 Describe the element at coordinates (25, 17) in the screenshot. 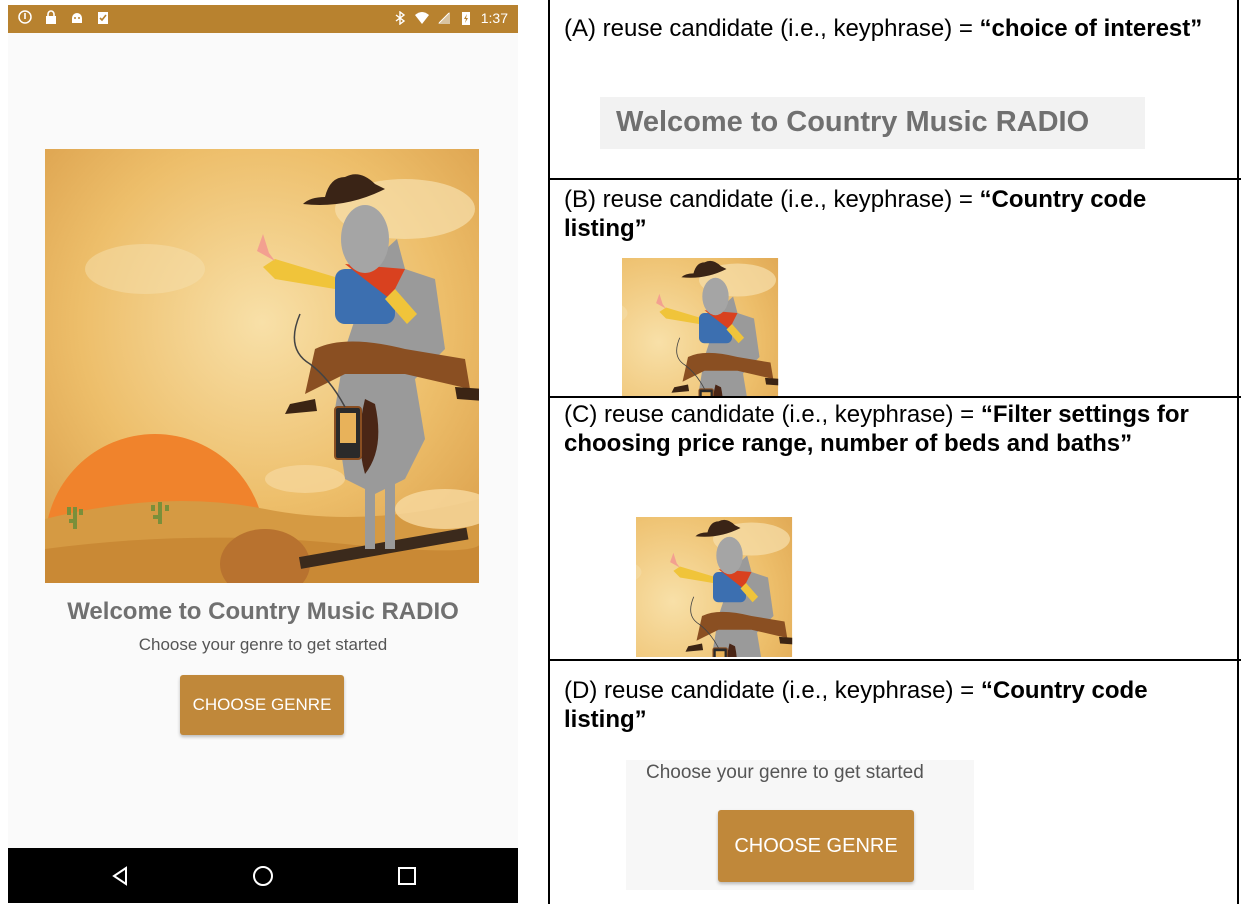

I see `info-icon` at that location.